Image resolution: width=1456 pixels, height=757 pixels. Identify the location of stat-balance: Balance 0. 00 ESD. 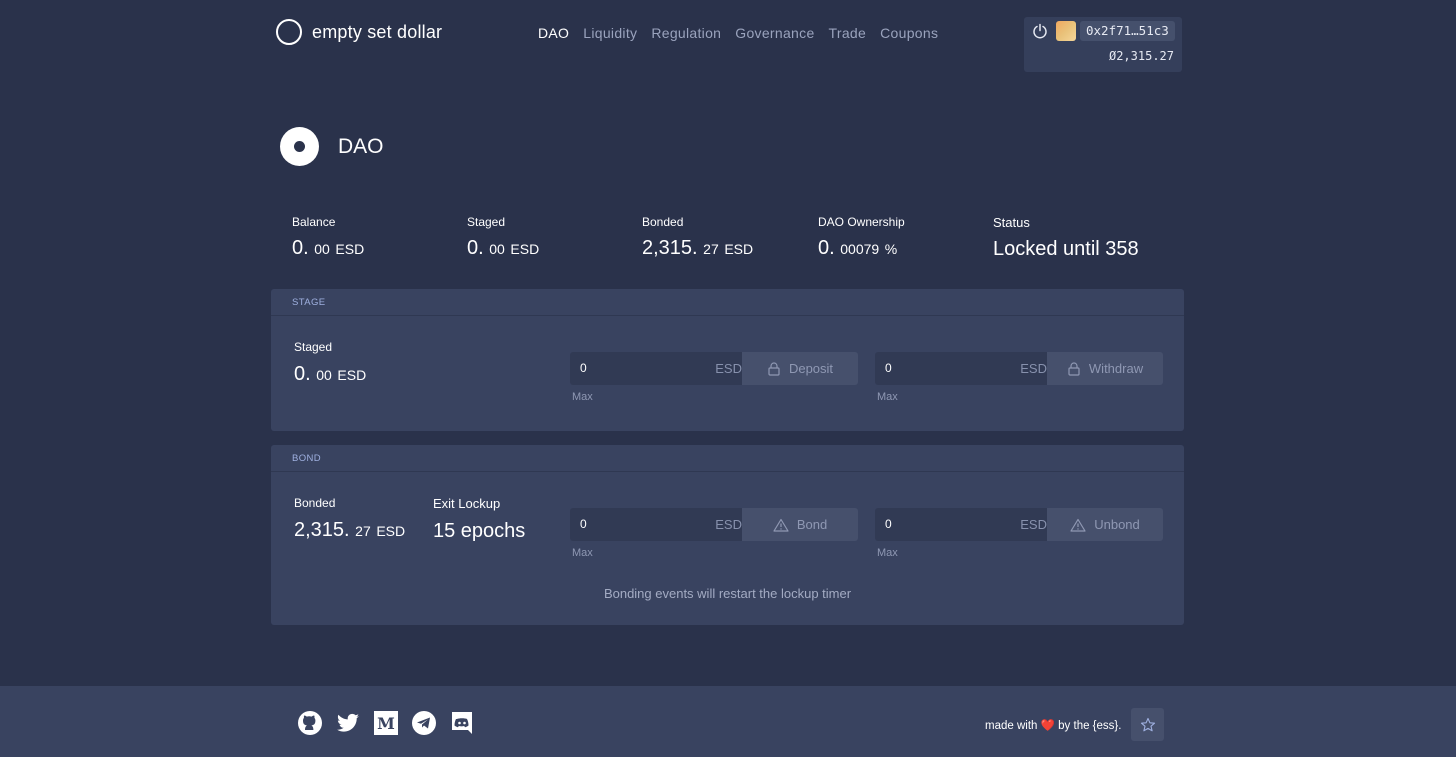
(328, 237).